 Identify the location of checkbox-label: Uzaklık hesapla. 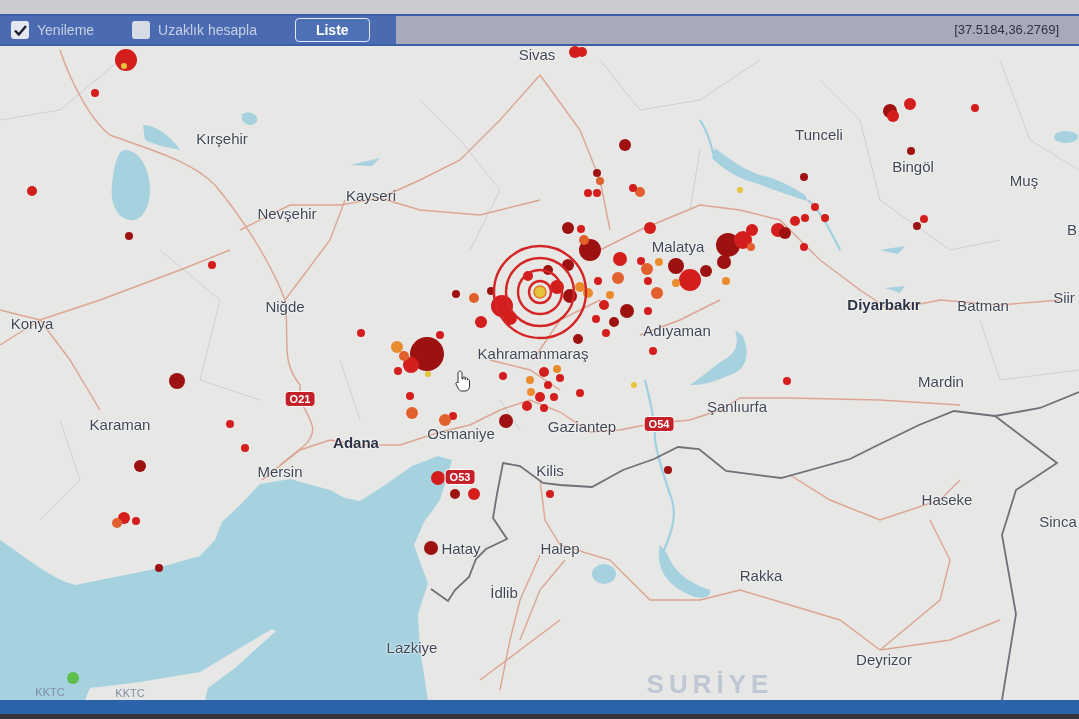
(207, 30).